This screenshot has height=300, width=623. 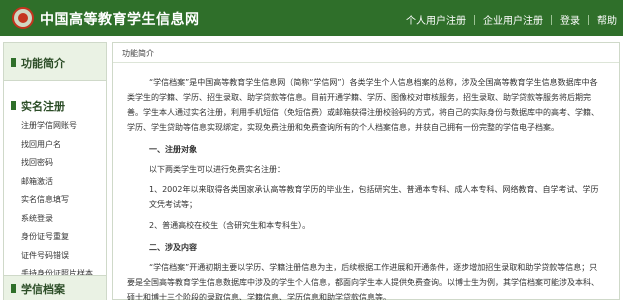 I want to click on section1-item-2: 2、普通高校在校生（含研究生和本专科生）。, so click(x=230, y=225).